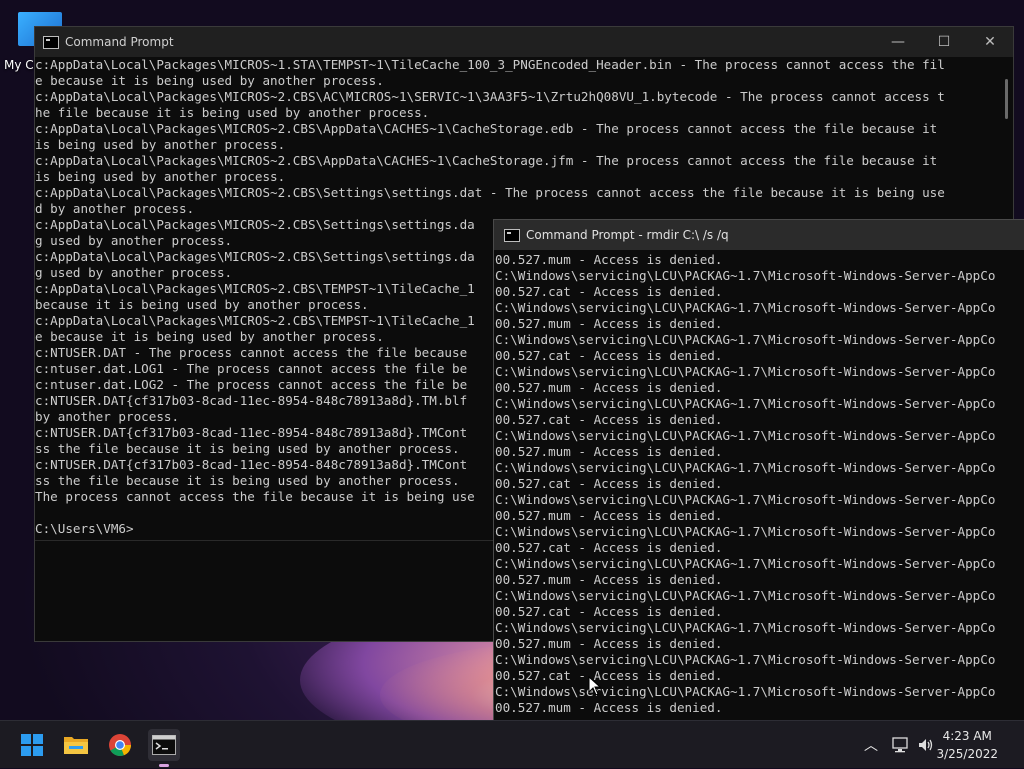  What do you see at coordinates (926, 745) in the screenshot?
I see `volume-icon` at bounding box center [926, 745].